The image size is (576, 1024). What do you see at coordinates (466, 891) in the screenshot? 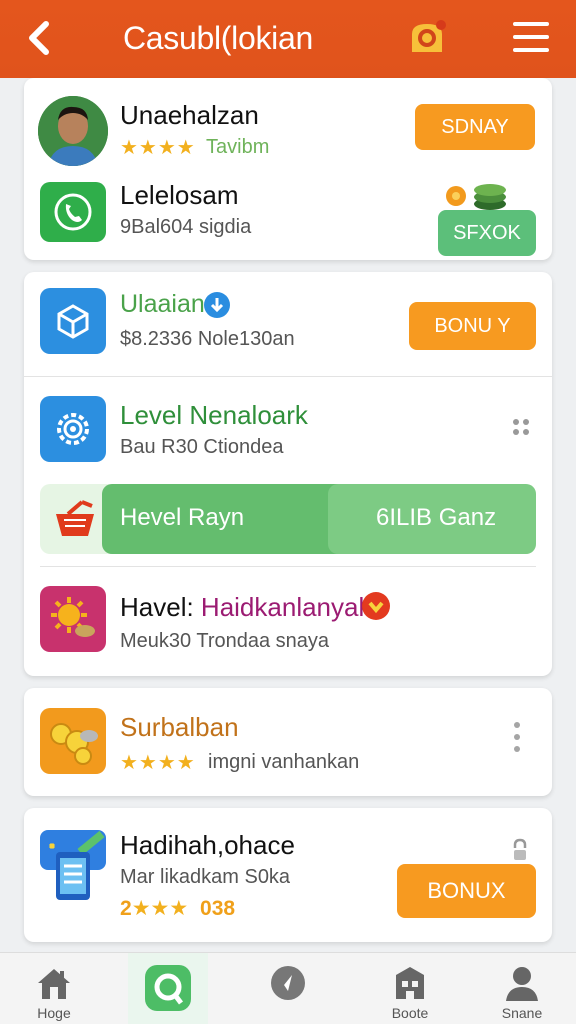
I see `bonux-button: BONUX` at bounding box center [466, 891].